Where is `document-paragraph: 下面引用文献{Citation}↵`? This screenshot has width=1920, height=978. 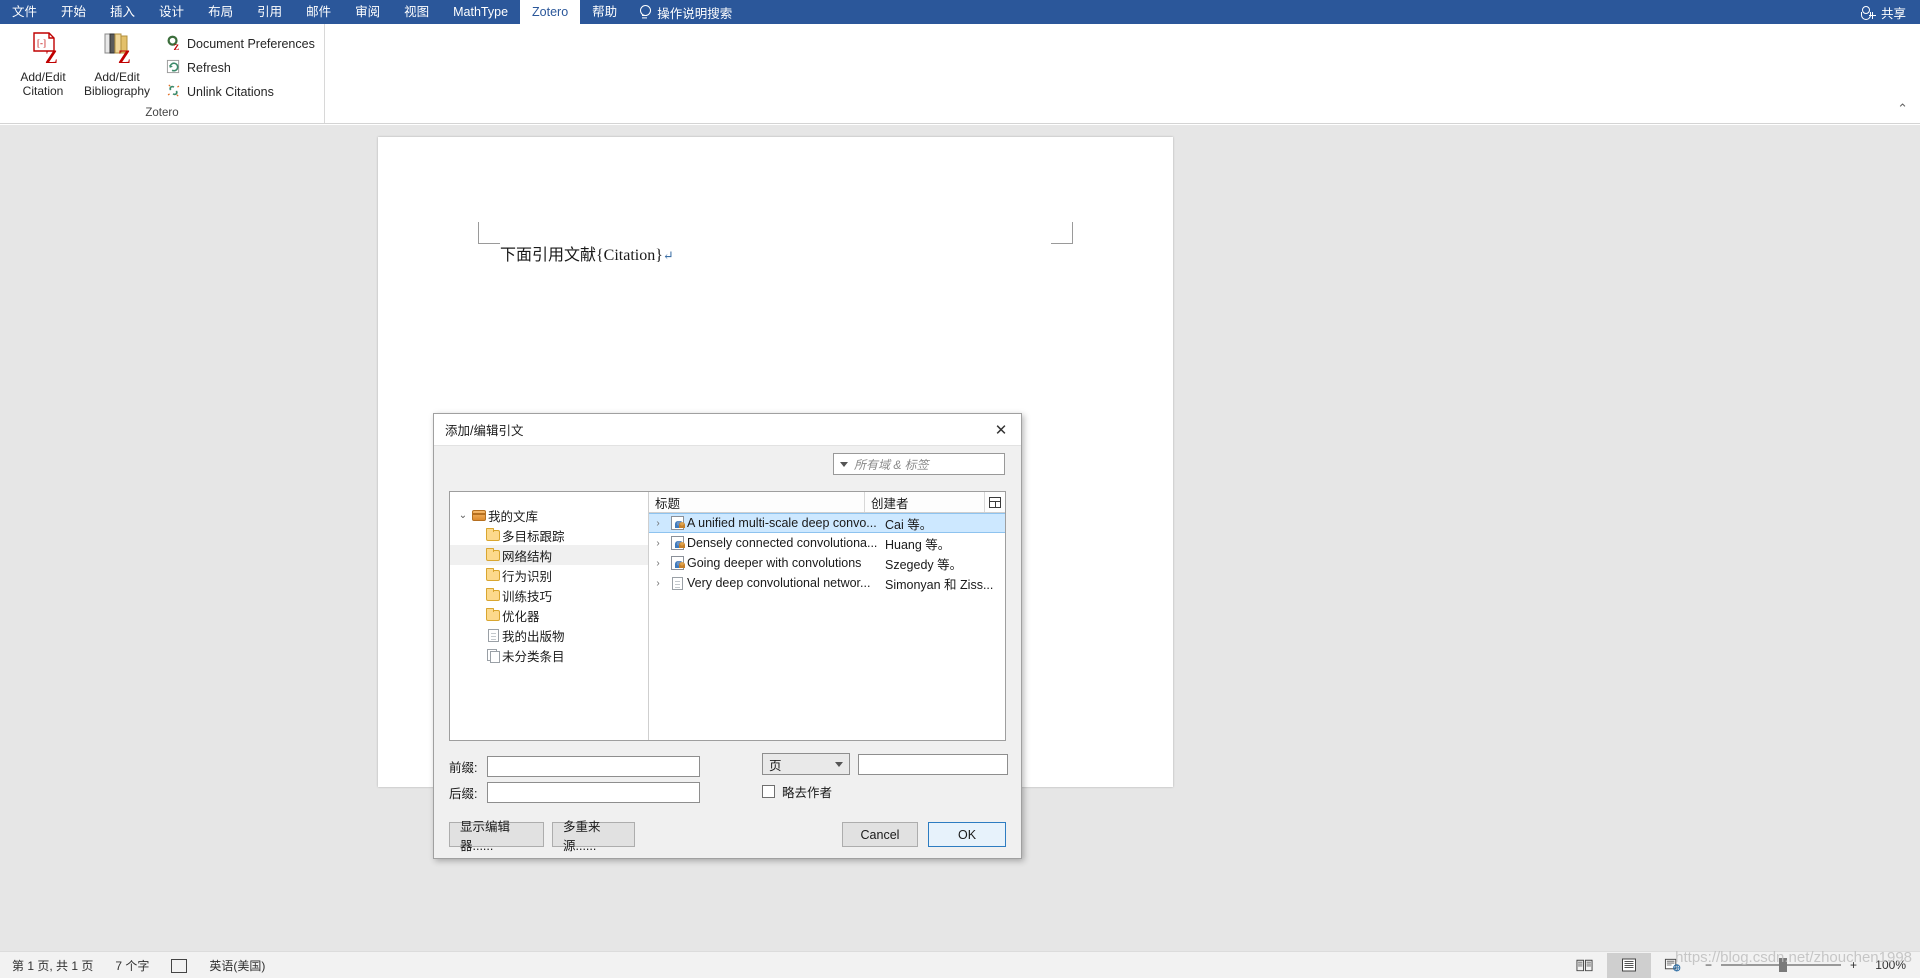 document-paragraph: 下面引用文献{Citation}↵ is located at coordinates (587, 253).